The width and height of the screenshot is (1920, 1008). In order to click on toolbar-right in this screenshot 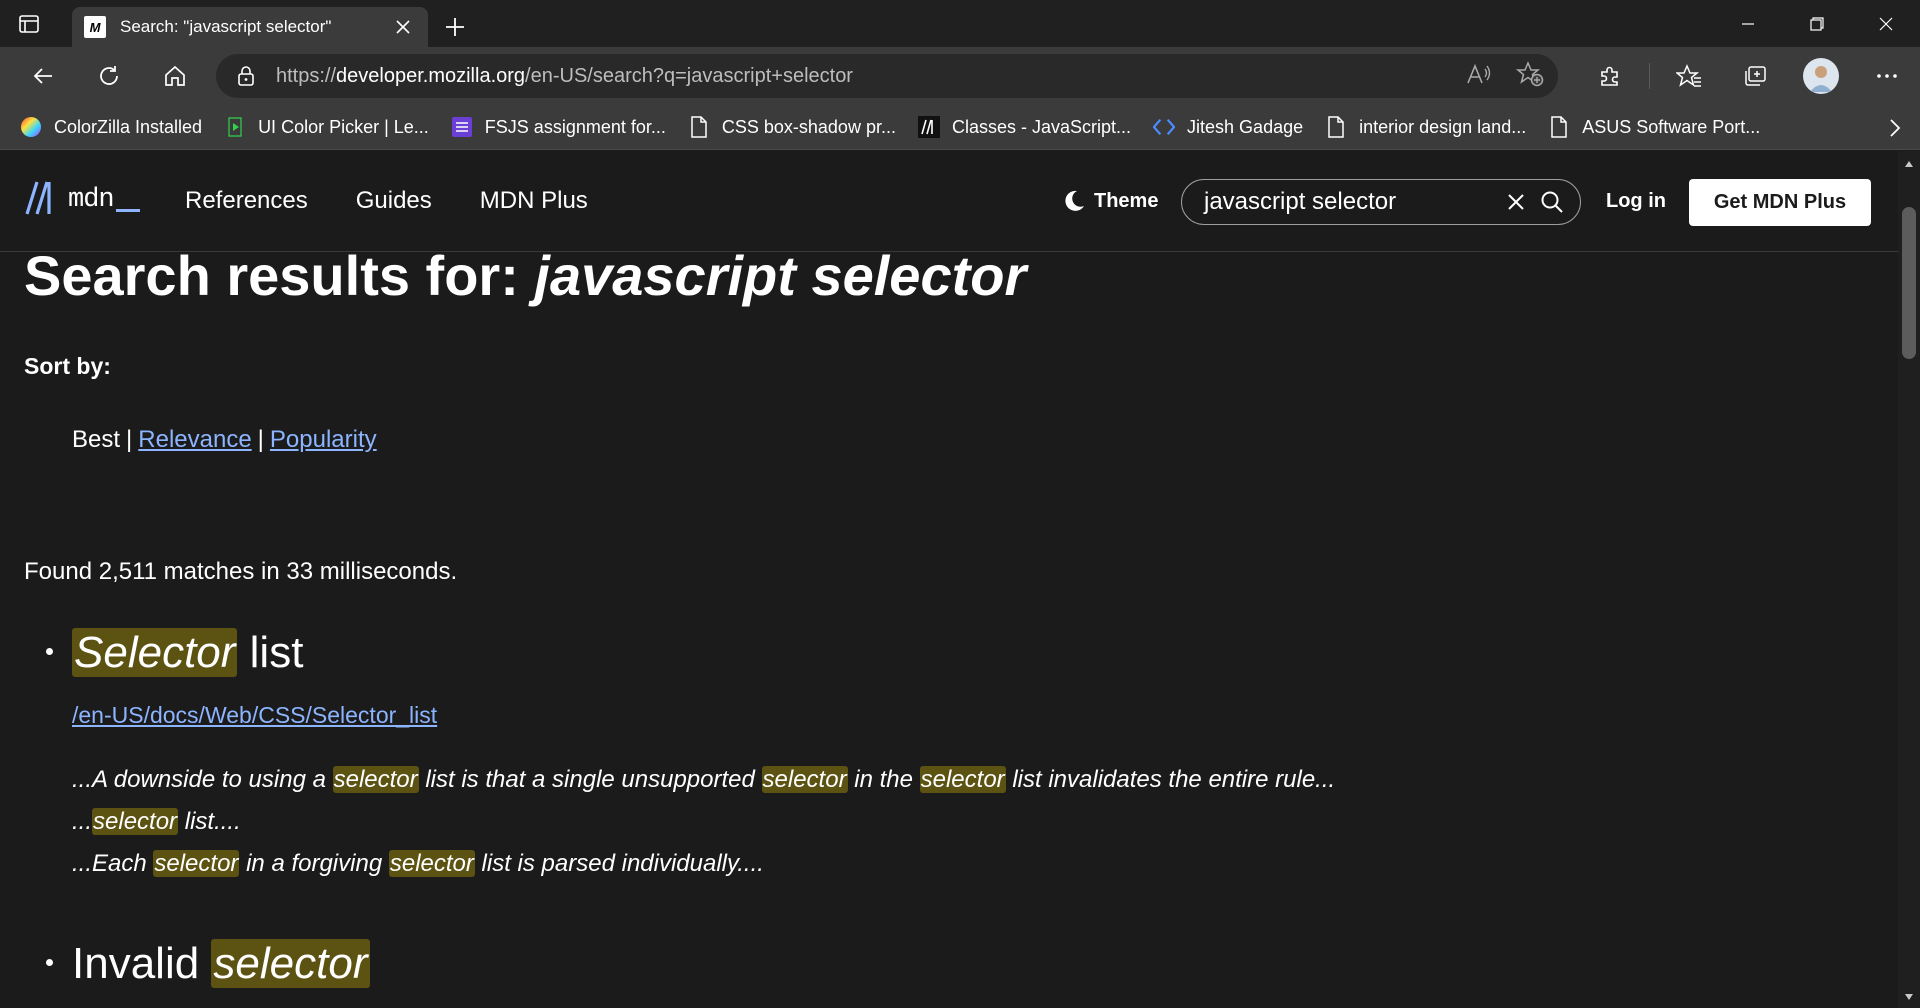, I will do `click(1748, 76)`.